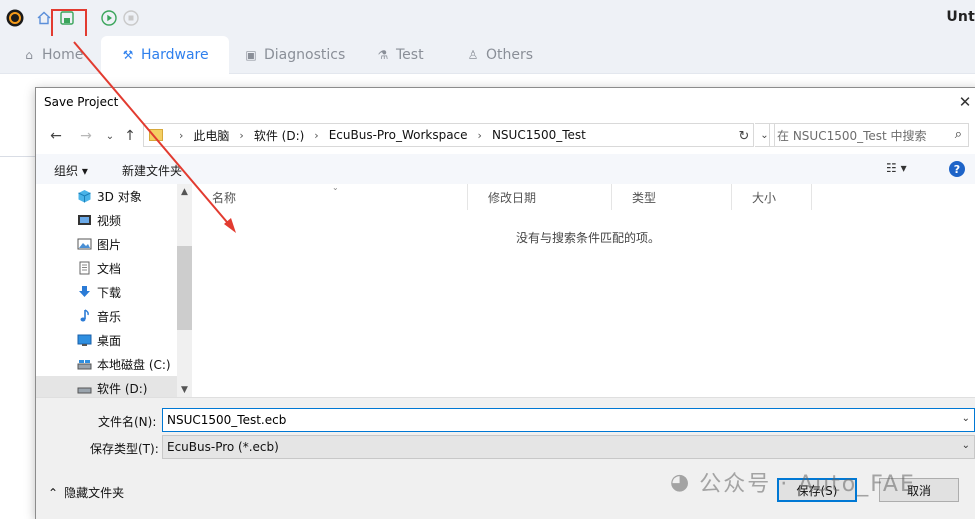  What do you see at coordinates (184, 191) in the screenshot?
I see `scroll-up-icon: ▲` at bounding box center [184, 191].